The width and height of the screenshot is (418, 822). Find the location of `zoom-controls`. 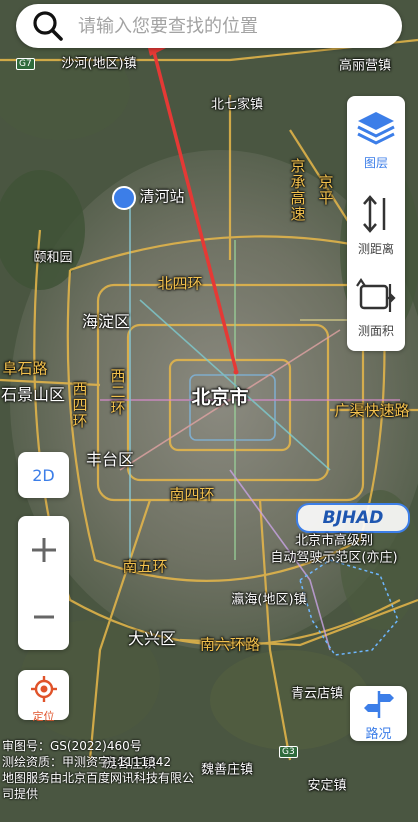

zoom-controls is located at coordinates (43, 583).